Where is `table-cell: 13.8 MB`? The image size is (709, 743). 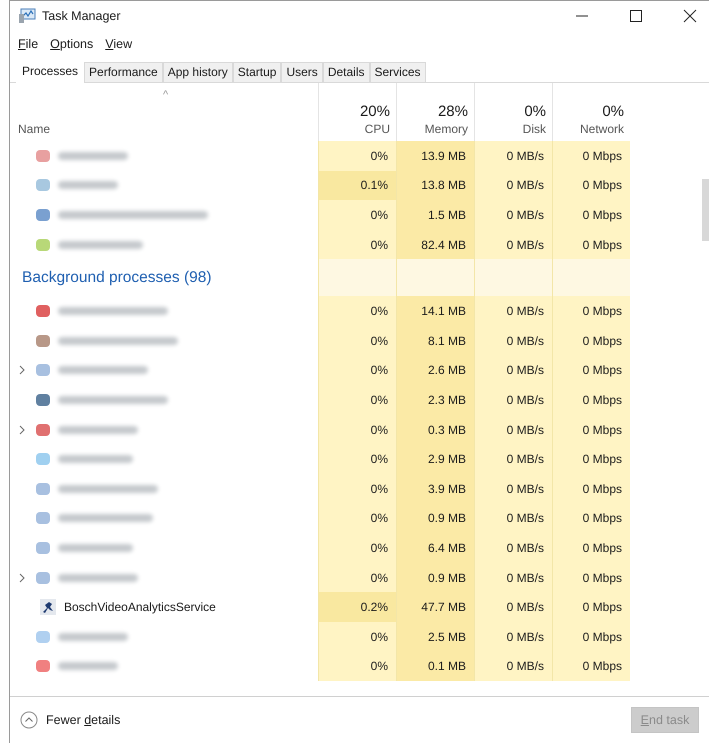
table-cell: 13.8 MB is located at coordinates (435, 185).